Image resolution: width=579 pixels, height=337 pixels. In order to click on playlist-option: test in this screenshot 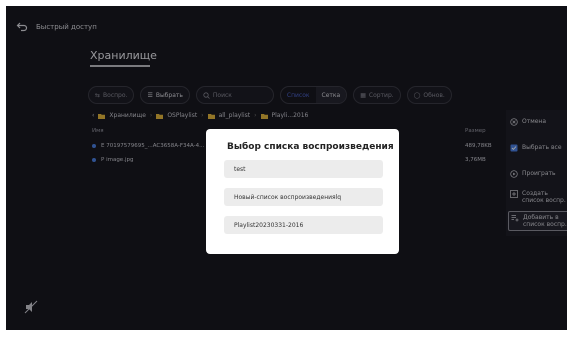, I will do `click(303, 169)`.